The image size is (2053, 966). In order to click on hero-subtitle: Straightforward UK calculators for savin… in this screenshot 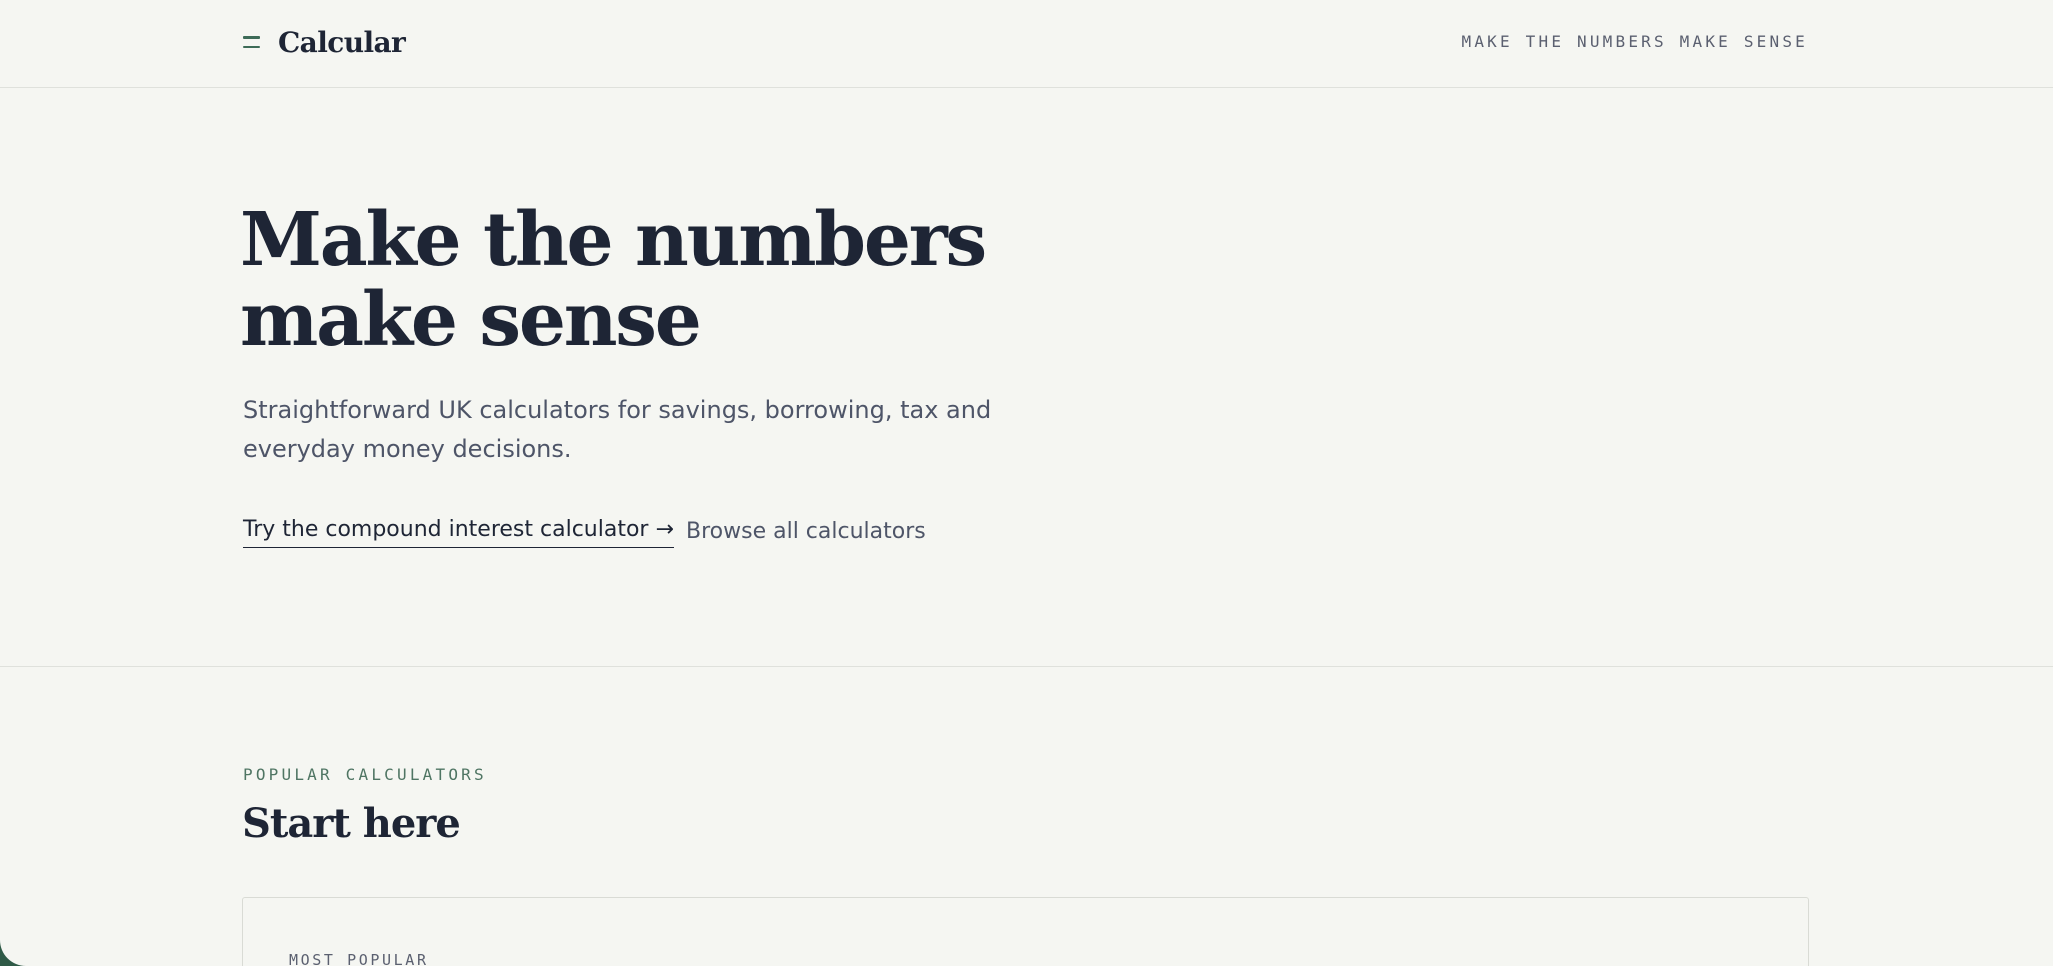, I will do `click(617, 429)`.